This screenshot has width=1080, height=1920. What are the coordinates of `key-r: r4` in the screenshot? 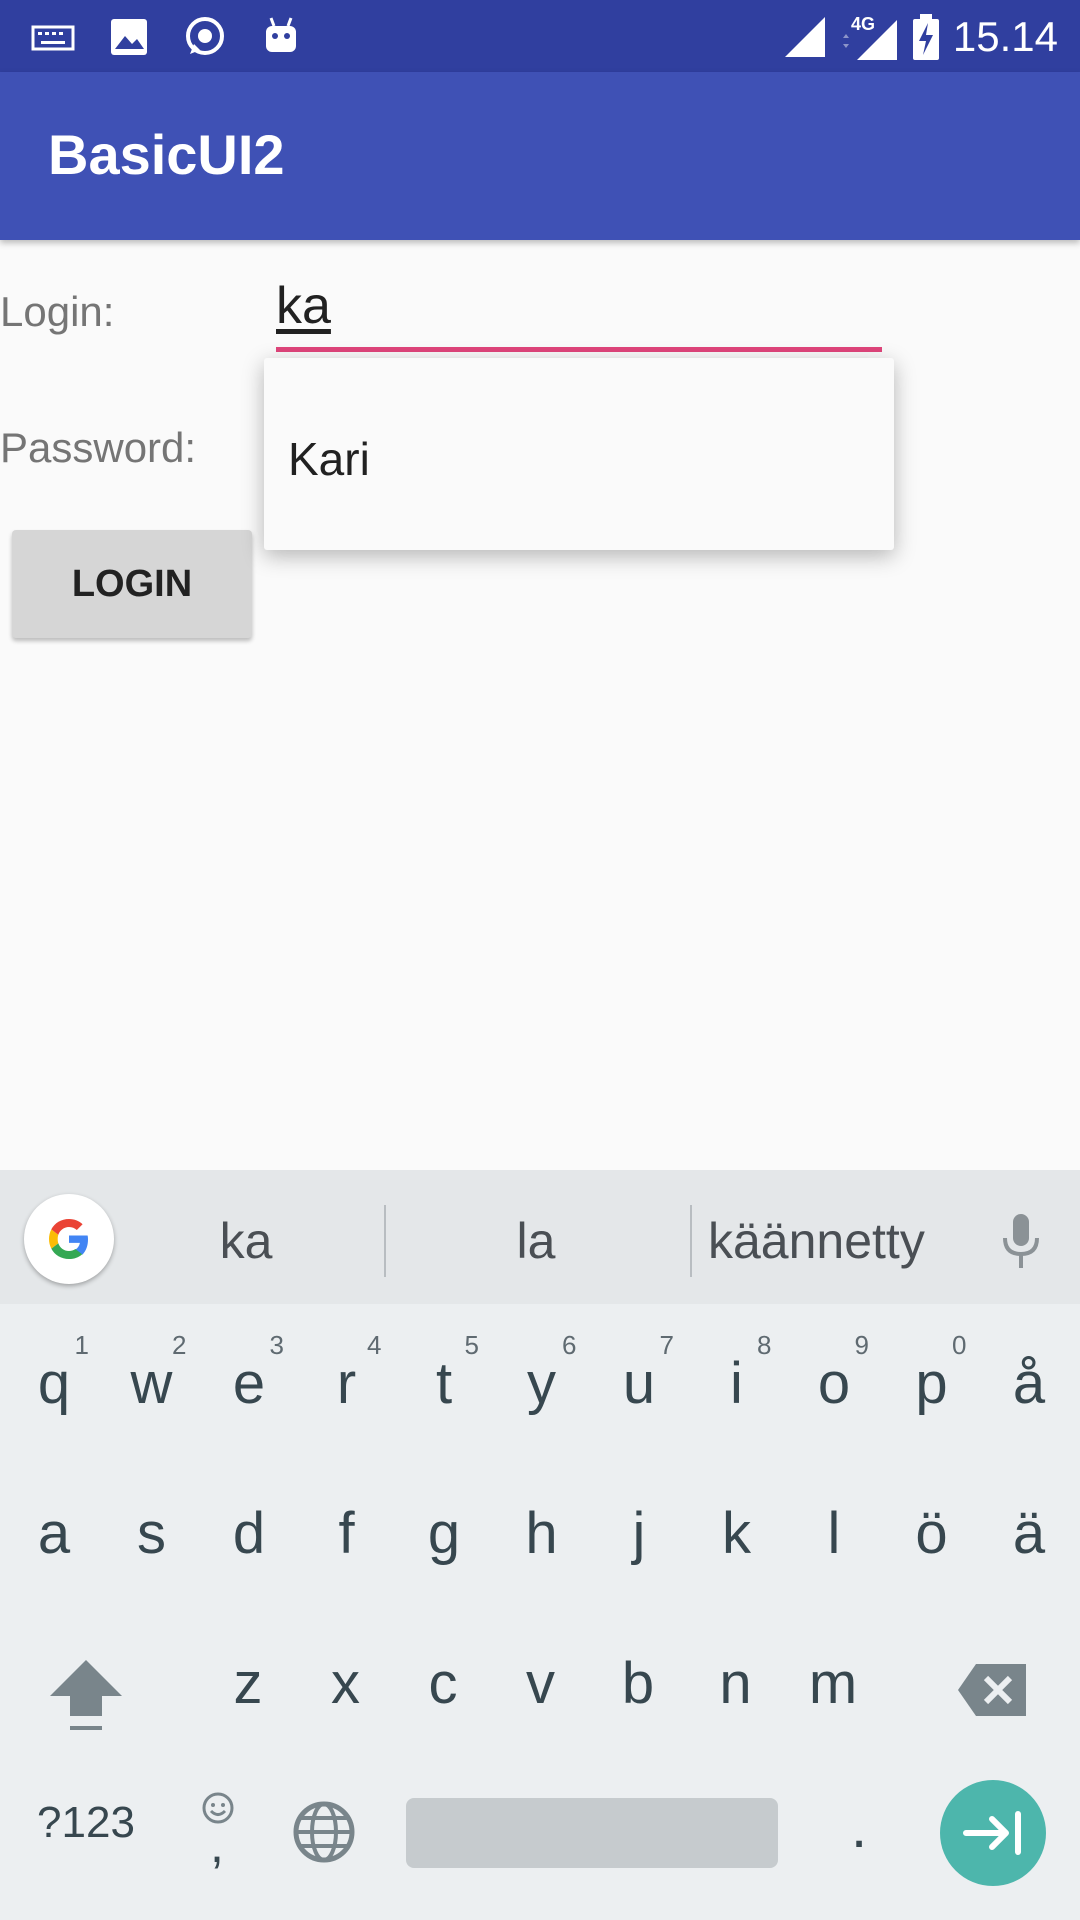 It's located at (347, 1373).